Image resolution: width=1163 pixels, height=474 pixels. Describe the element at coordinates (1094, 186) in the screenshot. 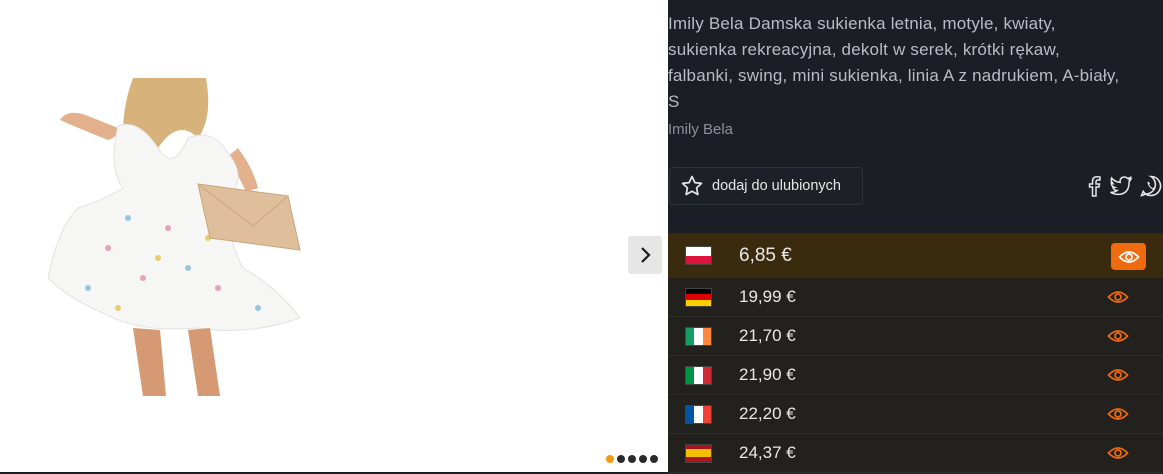

I see `facebook-icon` at that location.